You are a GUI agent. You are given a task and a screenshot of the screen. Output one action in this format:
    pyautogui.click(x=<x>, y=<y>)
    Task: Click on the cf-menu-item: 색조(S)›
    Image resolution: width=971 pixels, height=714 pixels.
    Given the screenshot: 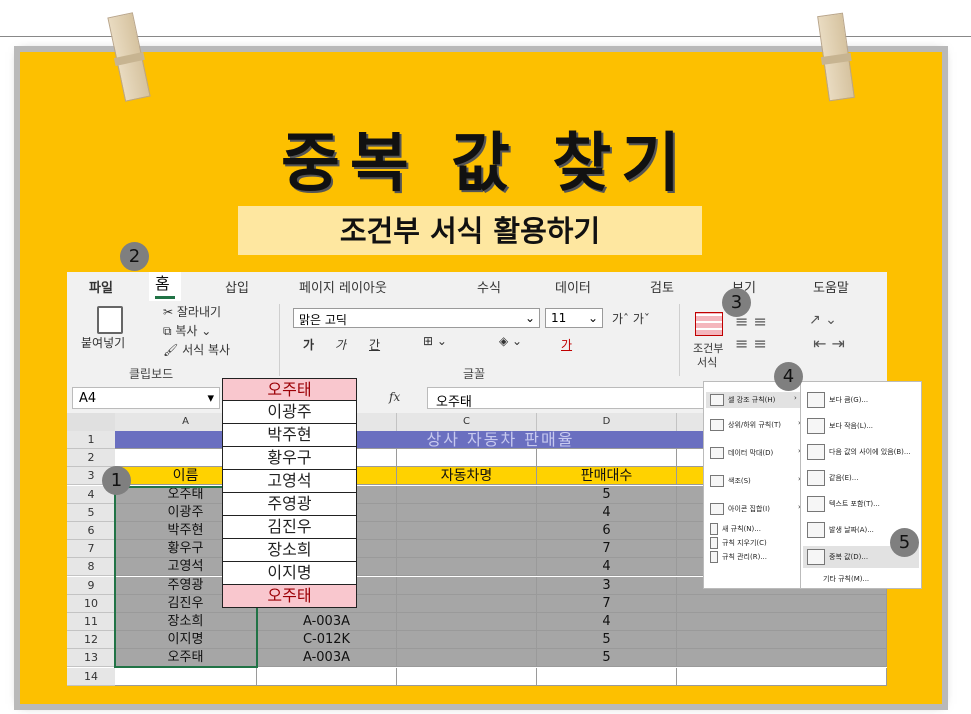 What is the action you would take?
    pyautogui.click(x=755, y=481)
    